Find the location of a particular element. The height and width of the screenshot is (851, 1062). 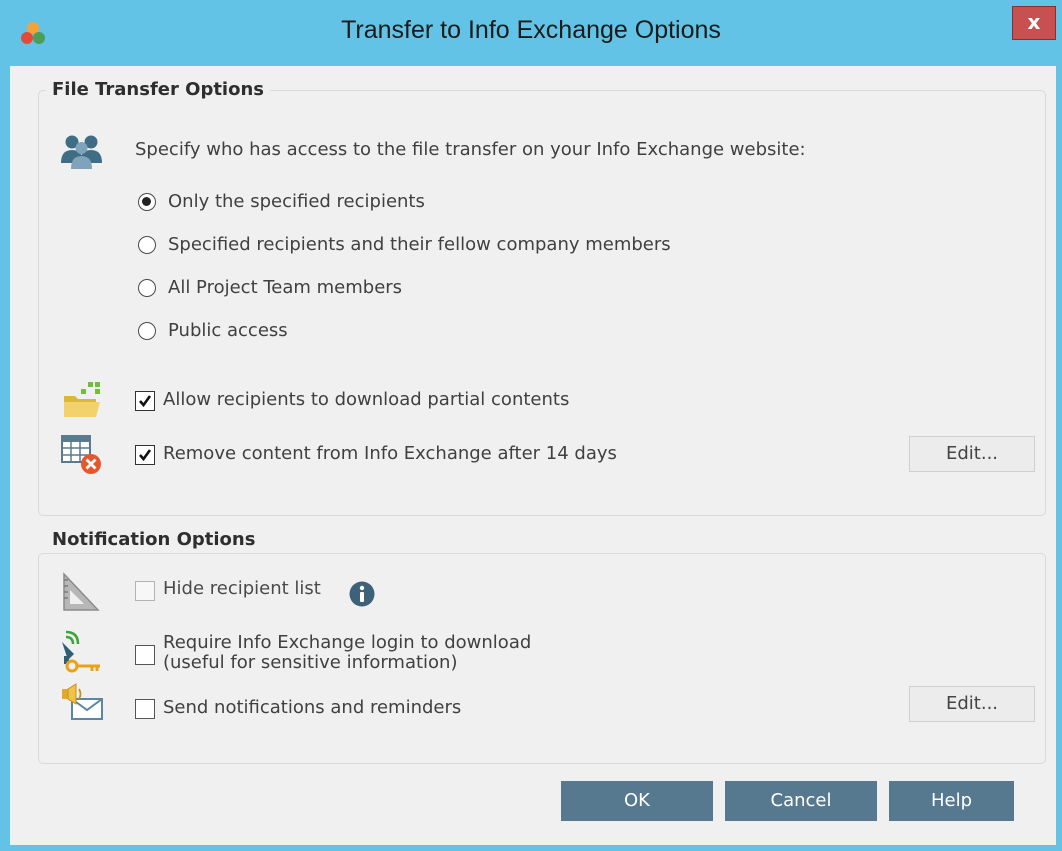

radio-label-only-specified-recipients: Only the specified recipients is located at coordinates (296, 201).